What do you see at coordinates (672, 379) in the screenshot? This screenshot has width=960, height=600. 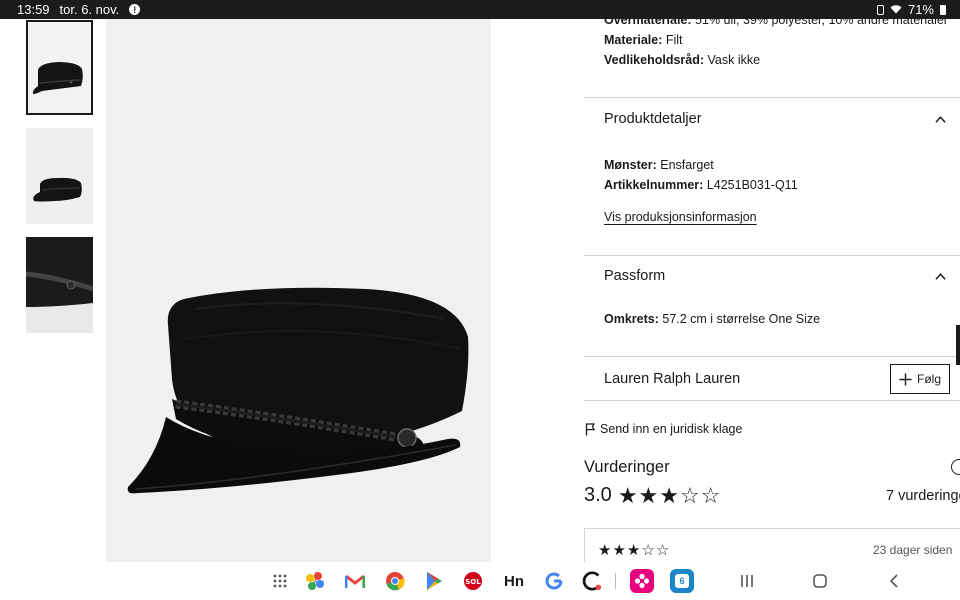 I see `brand-name: Lauren Ralph Lauren` at bounding box center [672, 379].